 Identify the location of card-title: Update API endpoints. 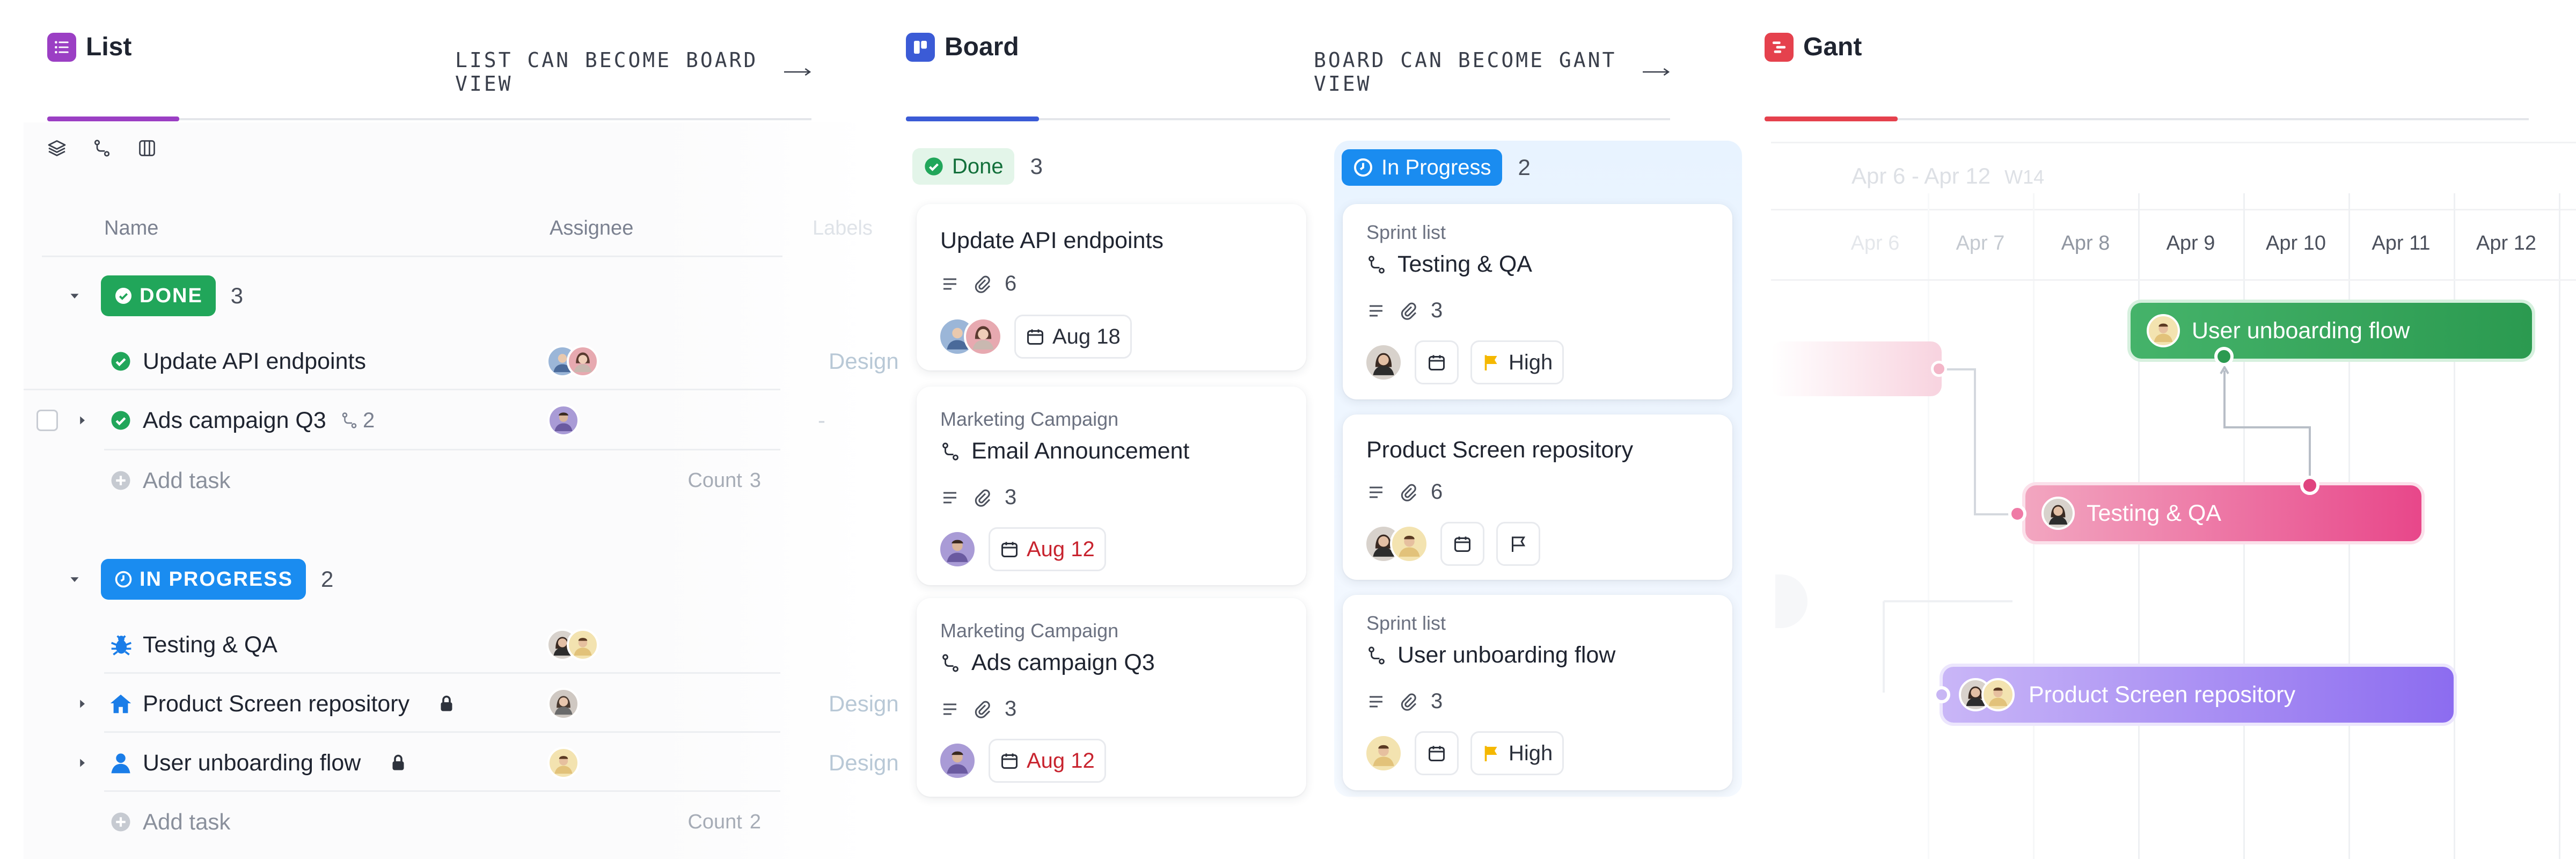
(1051, 241).